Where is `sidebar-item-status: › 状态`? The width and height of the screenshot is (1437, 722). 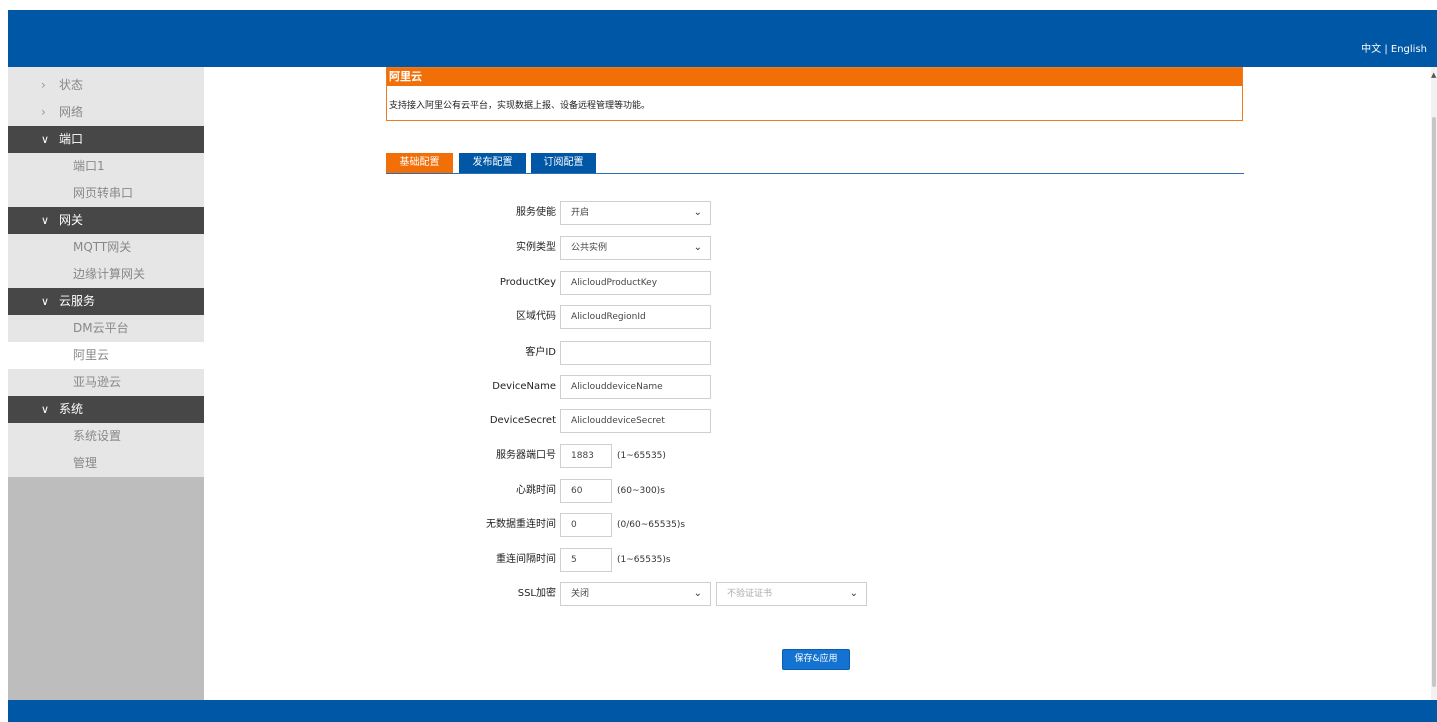 sidebar-item-status: › 状态 is located at coordinates (106, 85).